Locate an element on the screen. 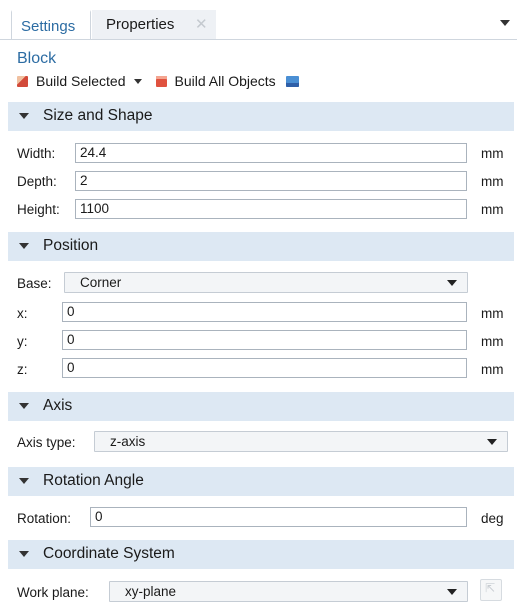 Image resolution: width=517 pixels, height=611 pixels. tab-divider is located at coordinates (258, 39).